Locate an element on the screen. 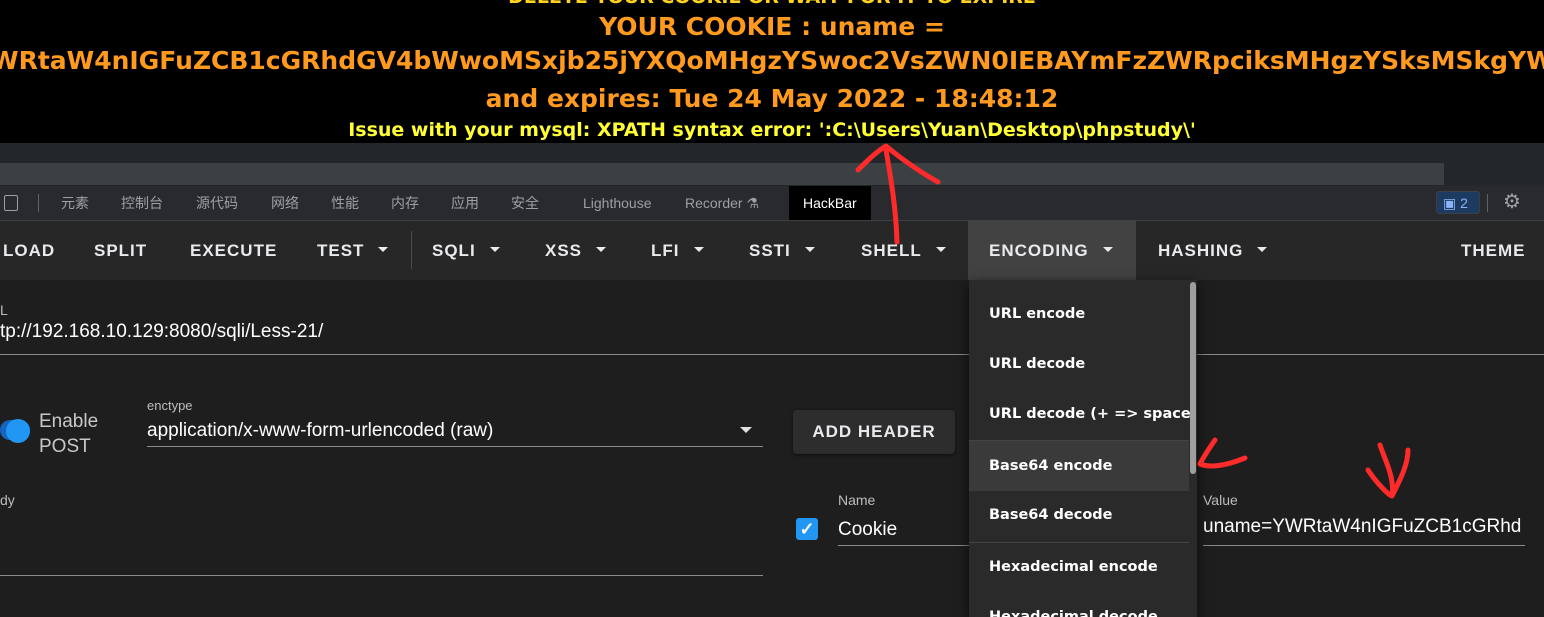 The height and width of the screenshot is (617, 1544). menu-item-hex-decode: Hexadecimal decode is located at coordinates (1079, 604).